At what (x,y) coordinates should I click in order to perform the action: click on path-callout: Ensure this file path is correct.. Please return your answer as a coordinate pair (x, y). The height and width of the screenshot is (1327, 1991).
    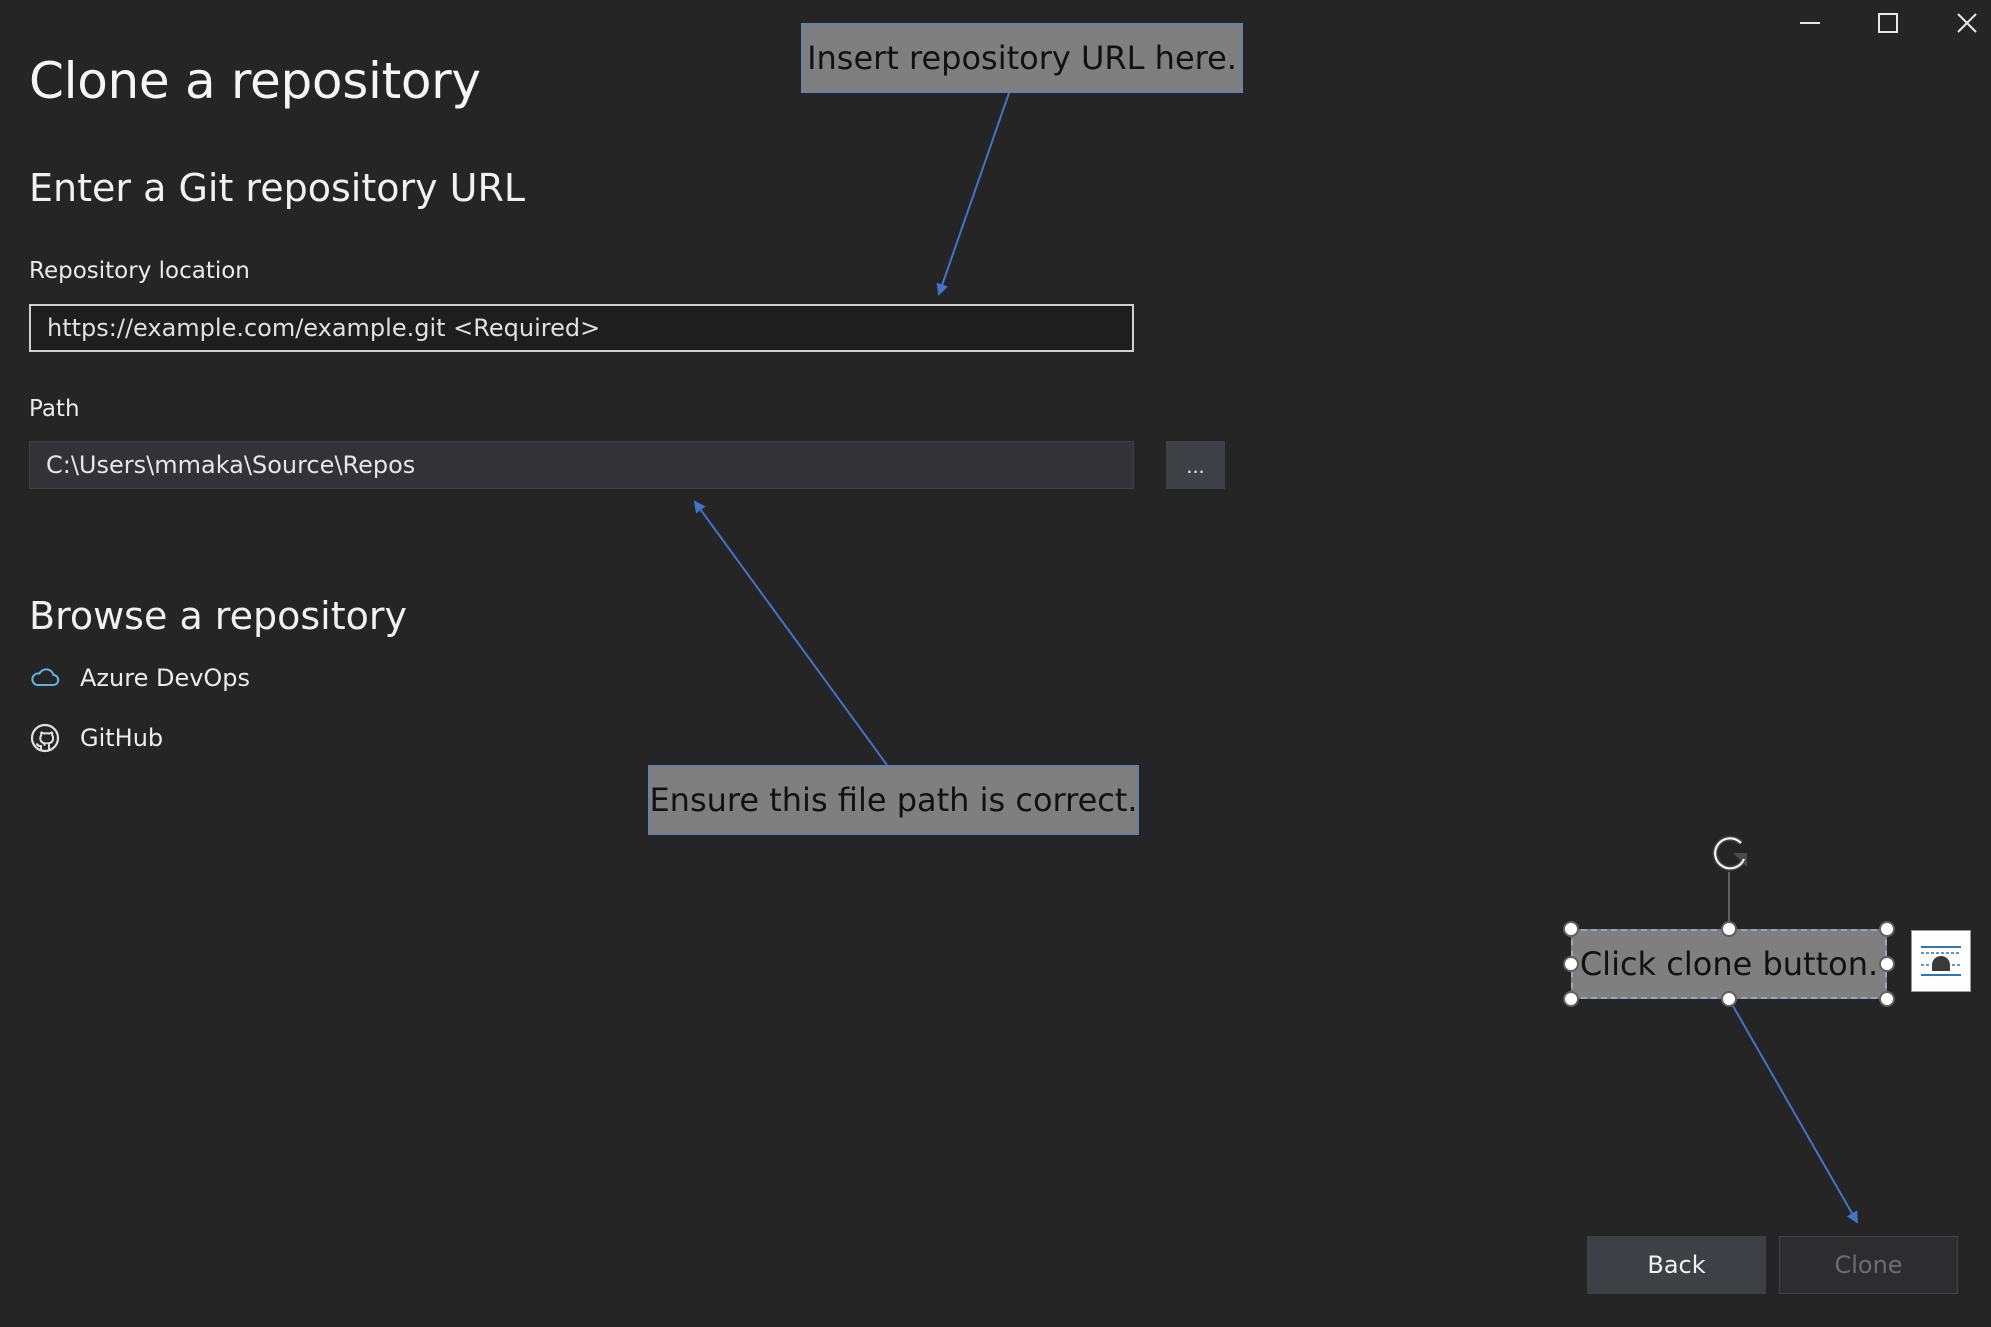
    Looking at the image, I should click on (893, 800).